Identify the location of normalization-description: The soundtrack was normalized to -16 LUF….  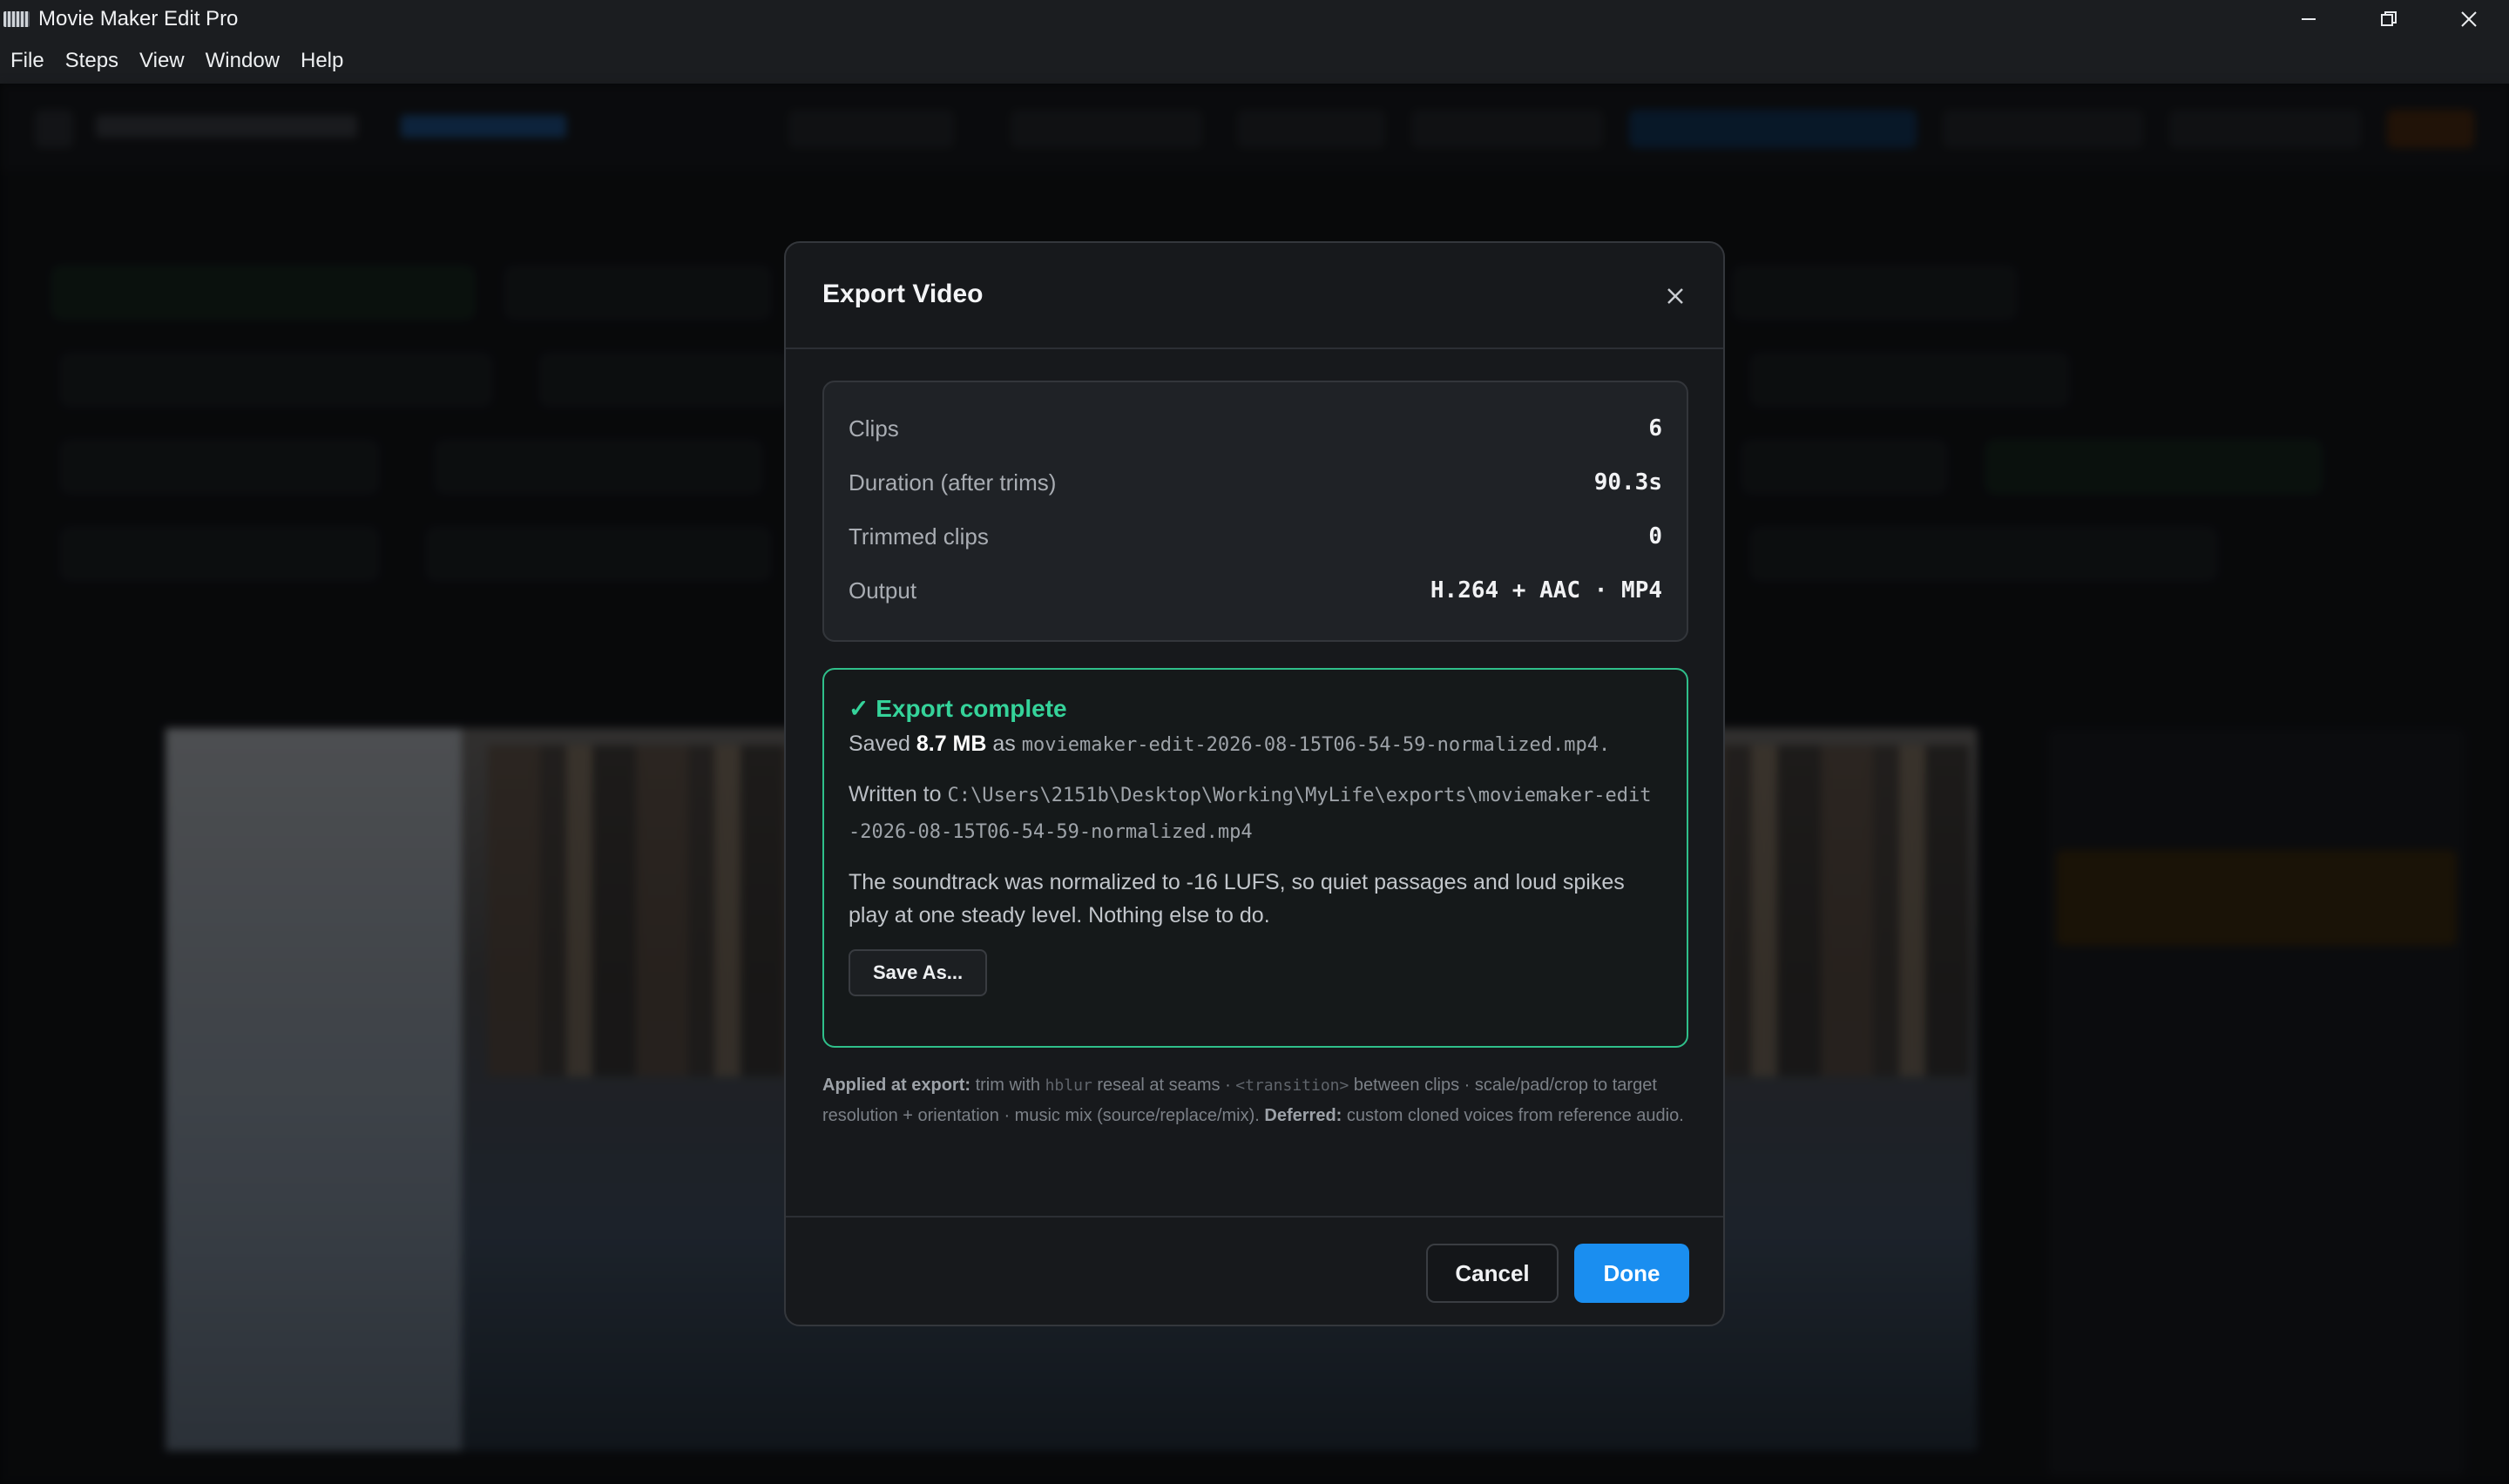
(1237, 899).